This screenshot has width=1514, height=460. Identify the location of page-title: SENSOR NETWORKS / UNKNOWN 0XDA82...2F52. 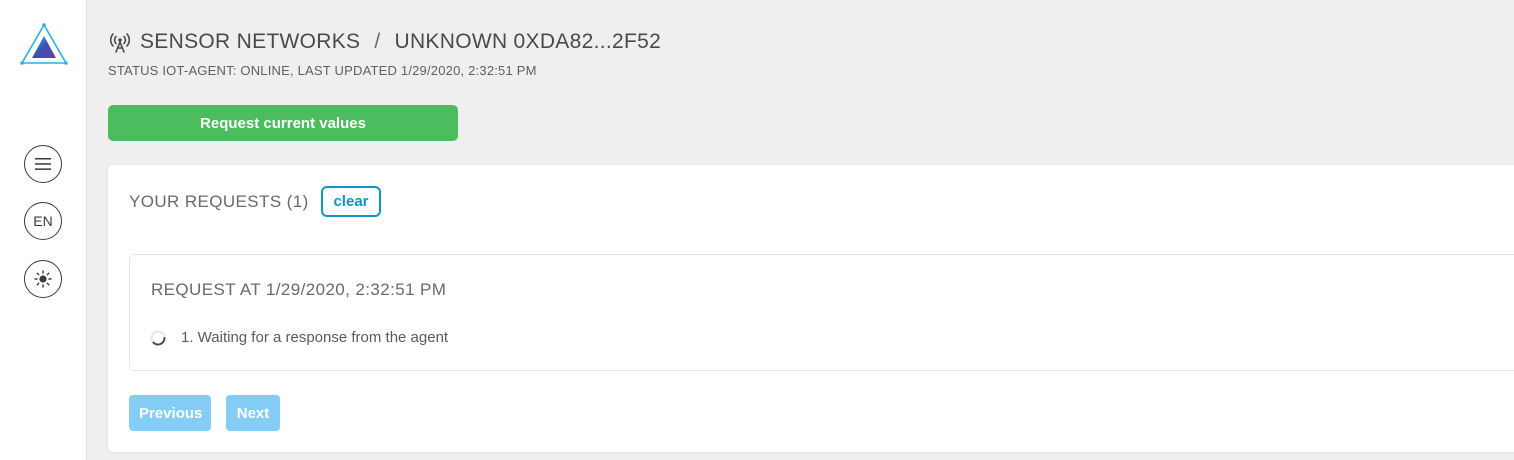
(384, 42).